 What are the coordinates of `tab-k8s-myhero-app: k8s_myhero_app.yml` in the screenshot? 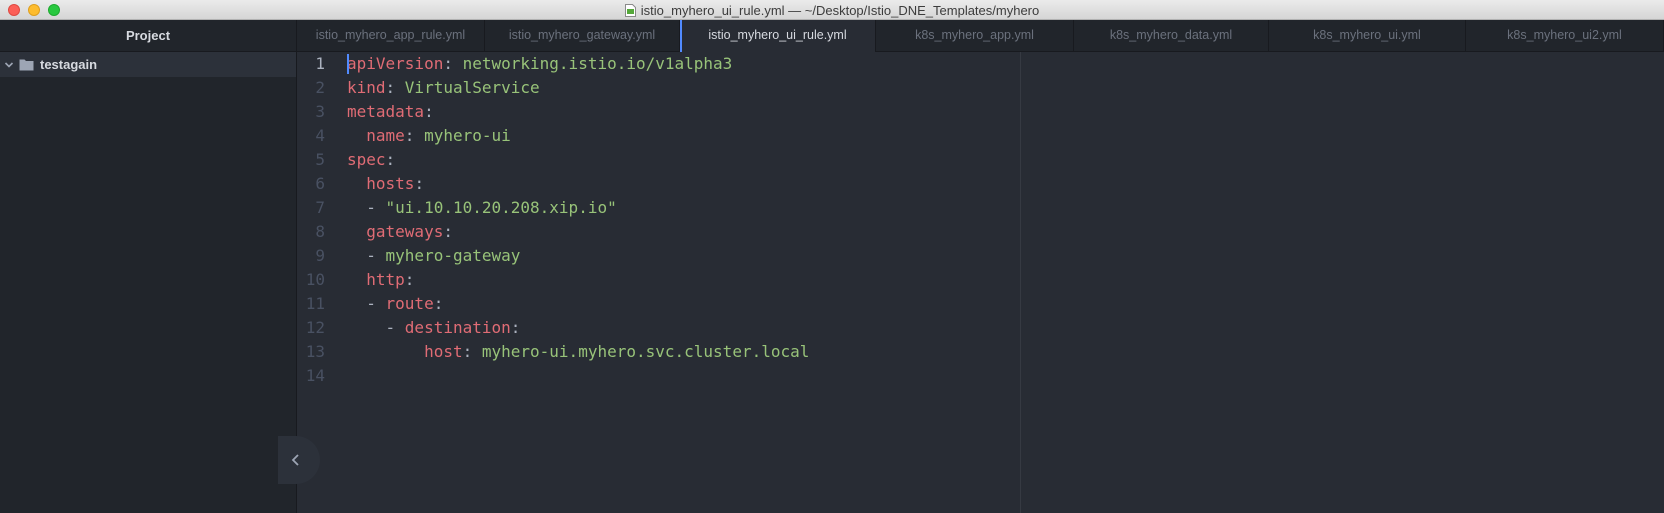 It's located at (975, 35).